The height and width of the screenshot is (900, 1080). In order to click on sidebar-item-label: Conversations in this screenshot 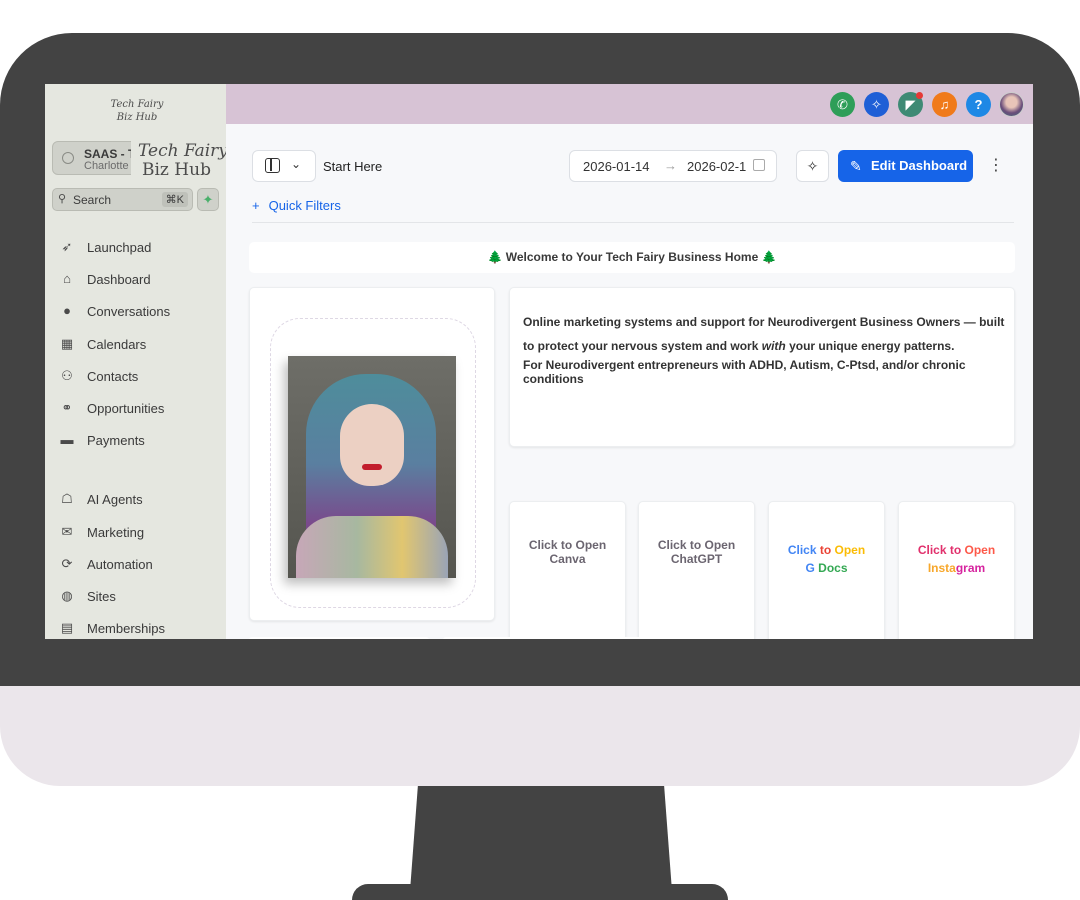, I will do `click(129, 311)`.